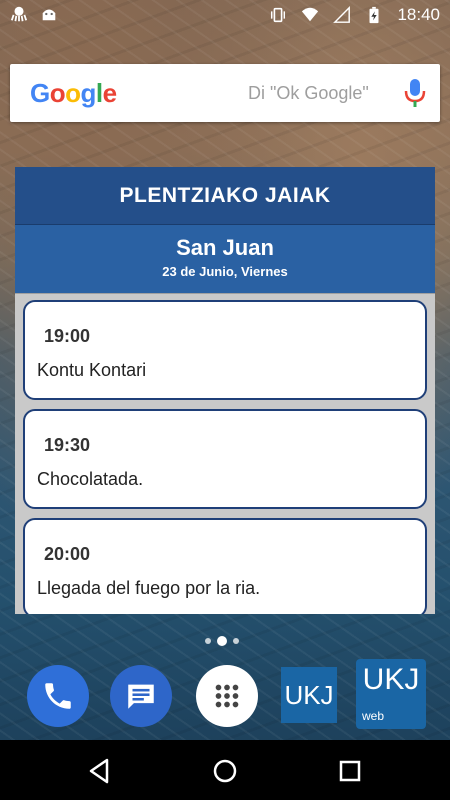  I want to click on home-icon, so click(225, 771).